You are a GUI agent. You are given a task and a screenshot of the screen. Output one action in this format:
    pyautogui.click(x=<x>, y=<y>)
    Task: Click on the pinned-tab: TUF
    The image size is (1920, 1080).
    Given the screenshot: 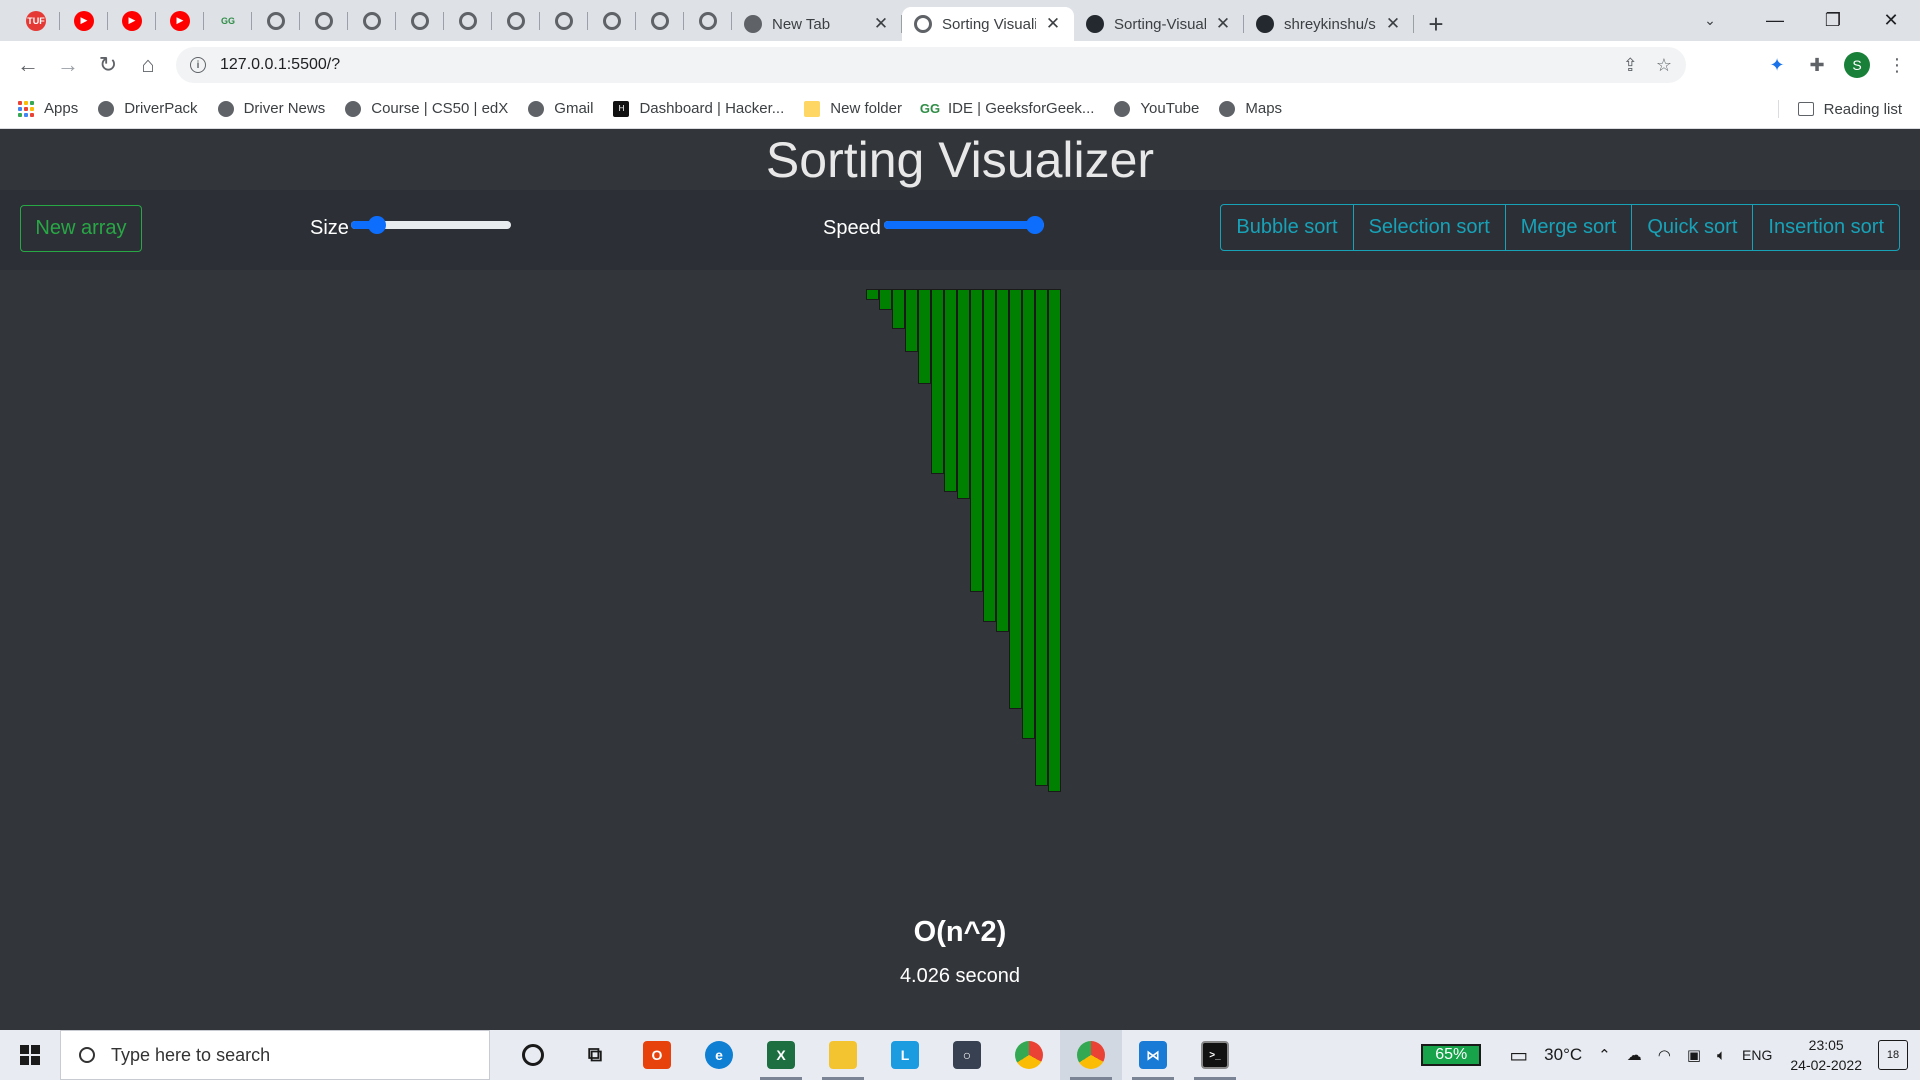 What is the action you would take?
    pyautogui.click(x=36, y=20)
    